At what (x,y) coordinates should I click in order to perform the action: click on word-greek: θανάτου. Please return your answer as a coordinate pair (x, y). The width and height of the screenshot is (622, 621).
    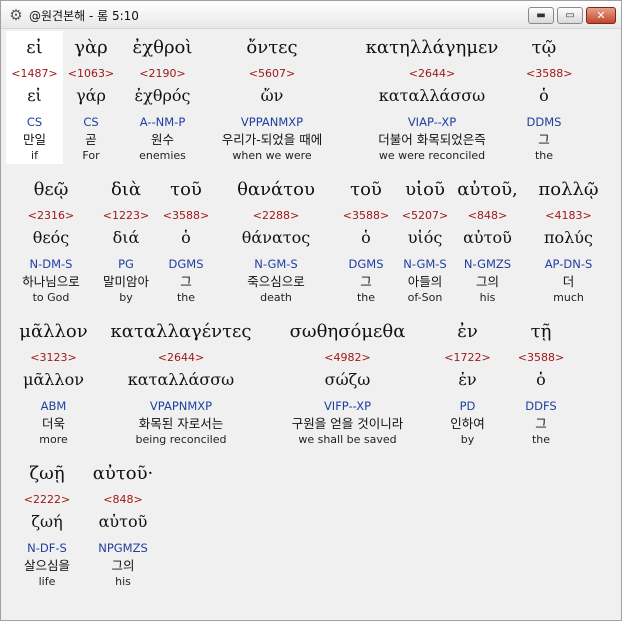
    Looking at the image, I should click on (276, 189).